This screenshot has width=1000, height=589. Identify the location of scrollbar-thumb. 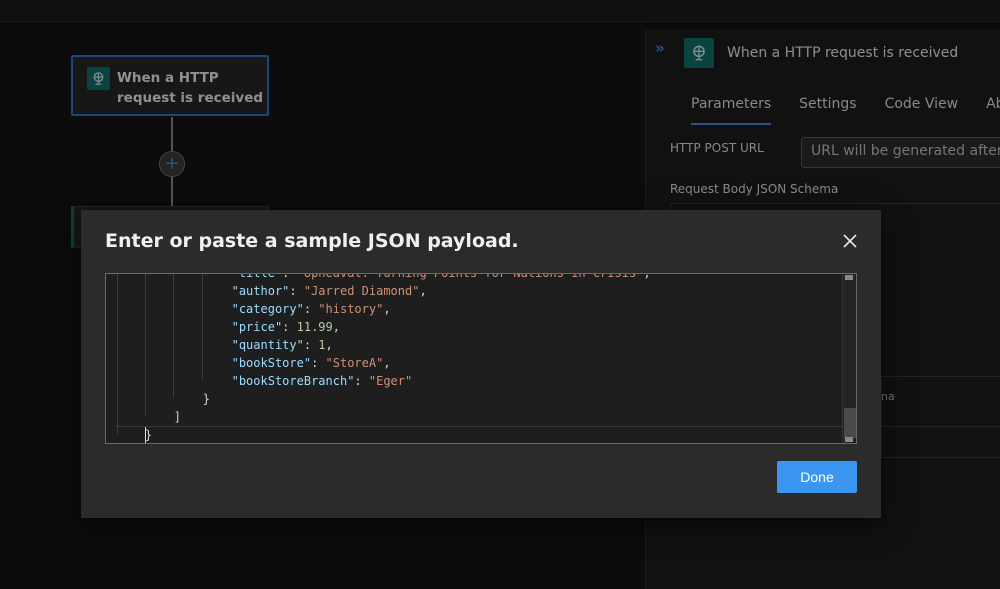
(850, 423).